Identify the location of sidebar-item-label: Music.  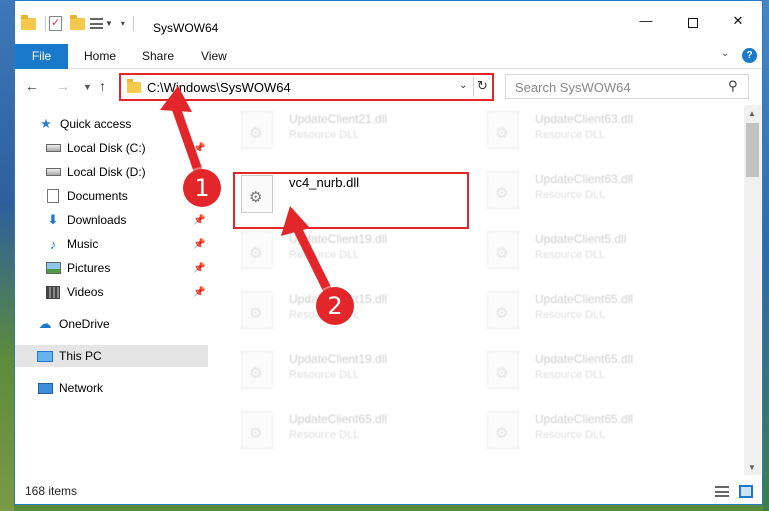
(83, 244).